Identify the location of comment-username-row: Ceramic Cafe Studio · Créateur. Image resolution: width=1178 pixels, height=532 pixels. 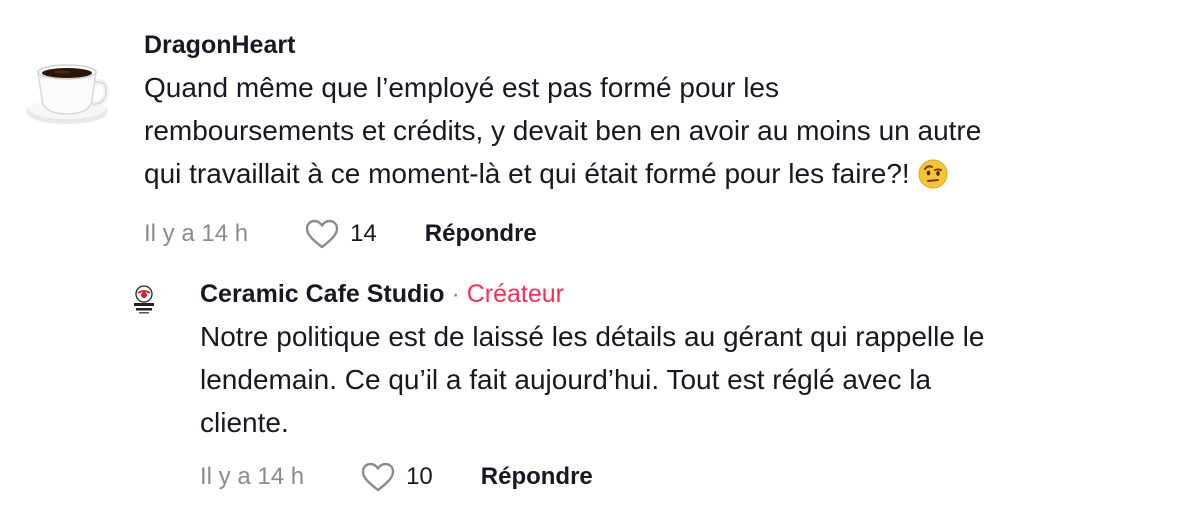
(689, 294).